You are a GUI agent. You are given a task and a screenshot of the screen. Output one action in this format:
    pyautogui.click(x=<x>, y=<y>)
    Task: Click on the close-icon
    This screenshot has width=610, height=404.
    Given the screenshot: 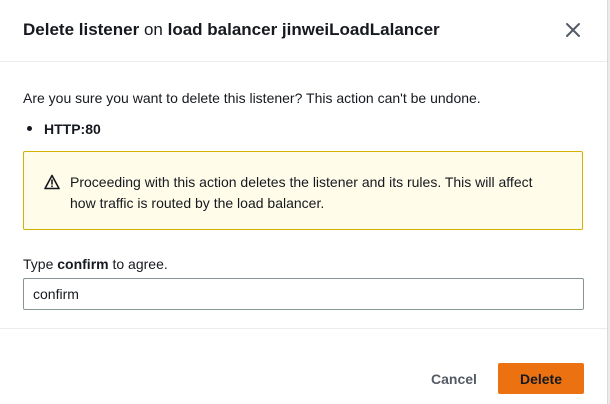 What is the action you would take?
    pyautogui.click(x=573, y=30)
    